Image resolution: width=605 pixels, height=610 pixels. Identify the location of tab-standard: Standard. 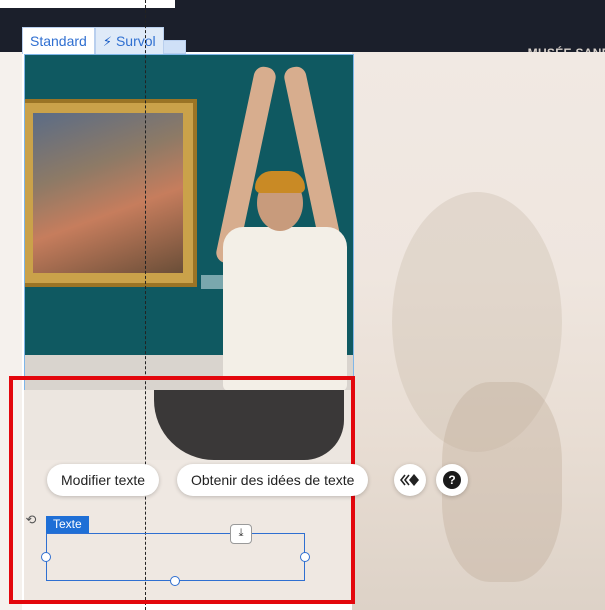
(58, 40).